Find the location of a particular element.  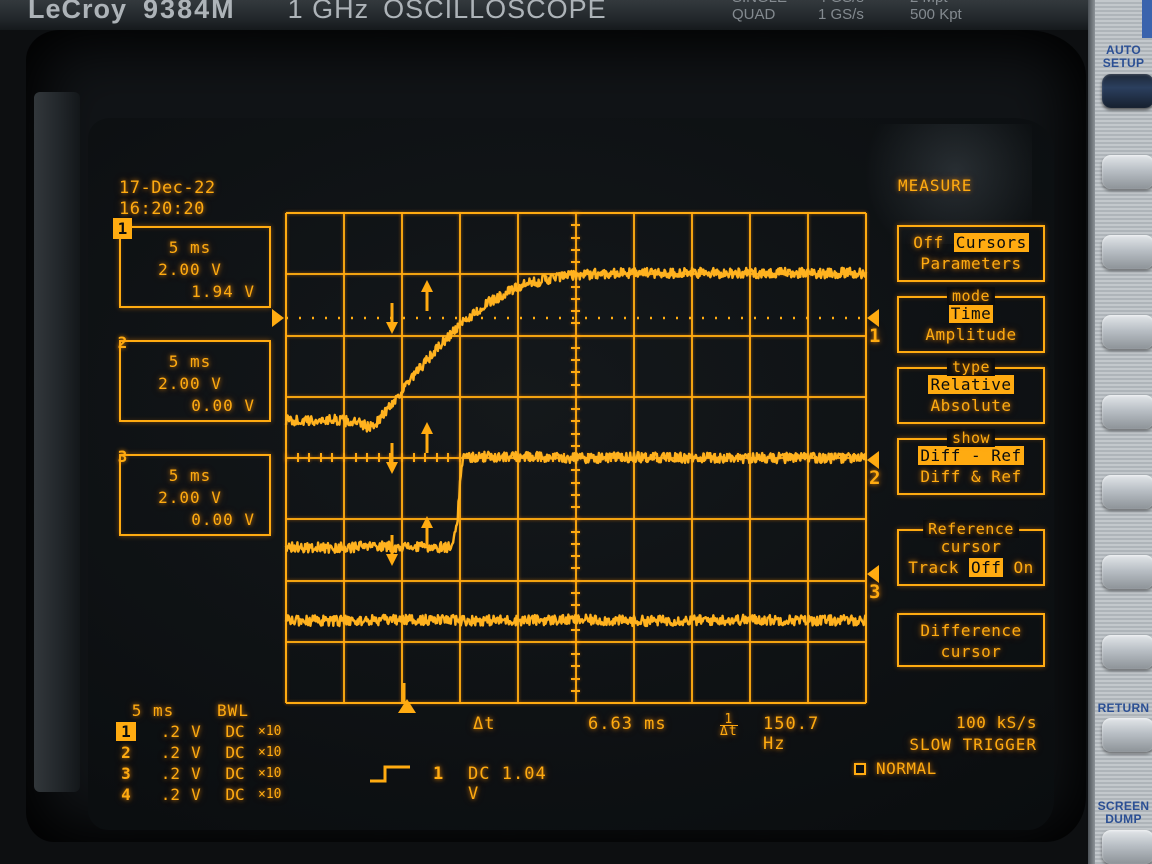

inverse-delta-t-label: 1 Δt is located at coordinates (729, 725).